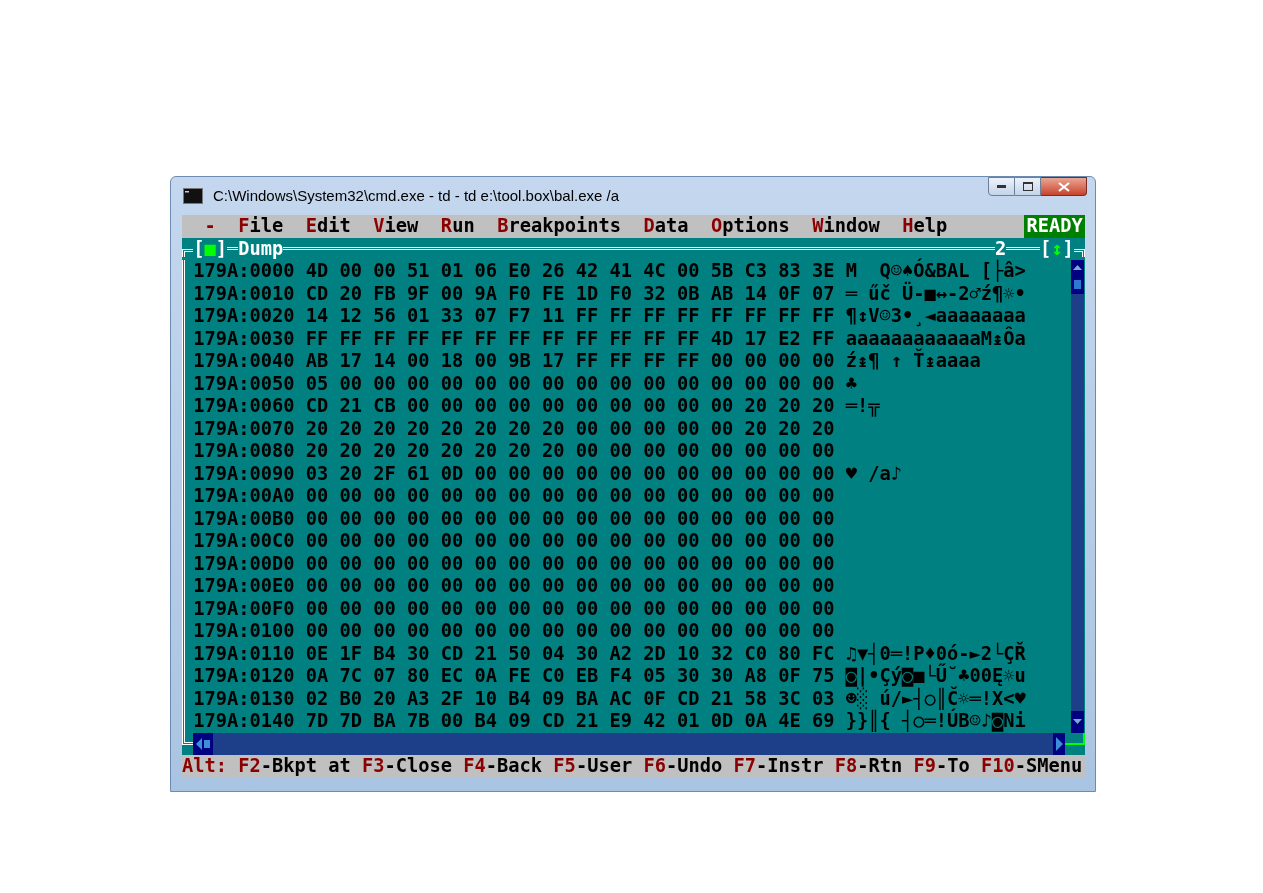 The image size is (1263, 893). Describe the element at coordinates (244, 518) in the screenshot. I see `address-cell: 179A:00B0` at that location.